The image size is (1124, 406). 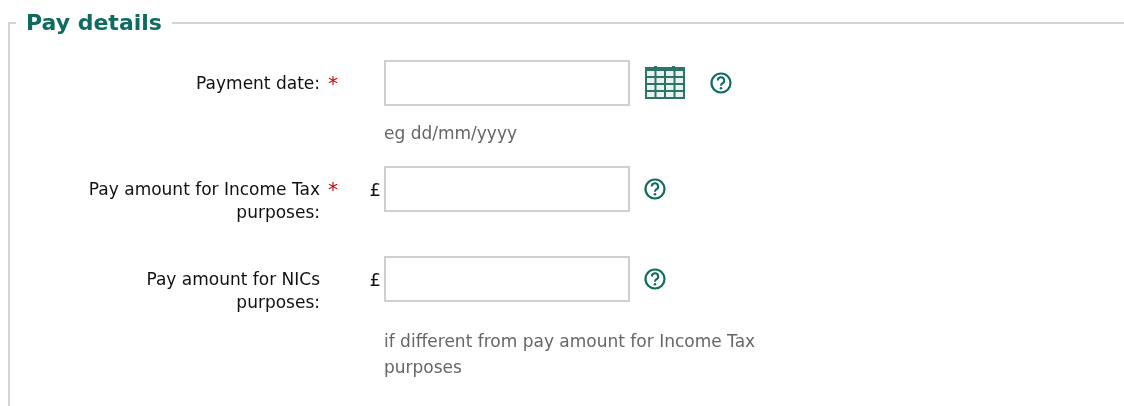 I want to click on field-label: Payment date:, so click(x=257, y=83).